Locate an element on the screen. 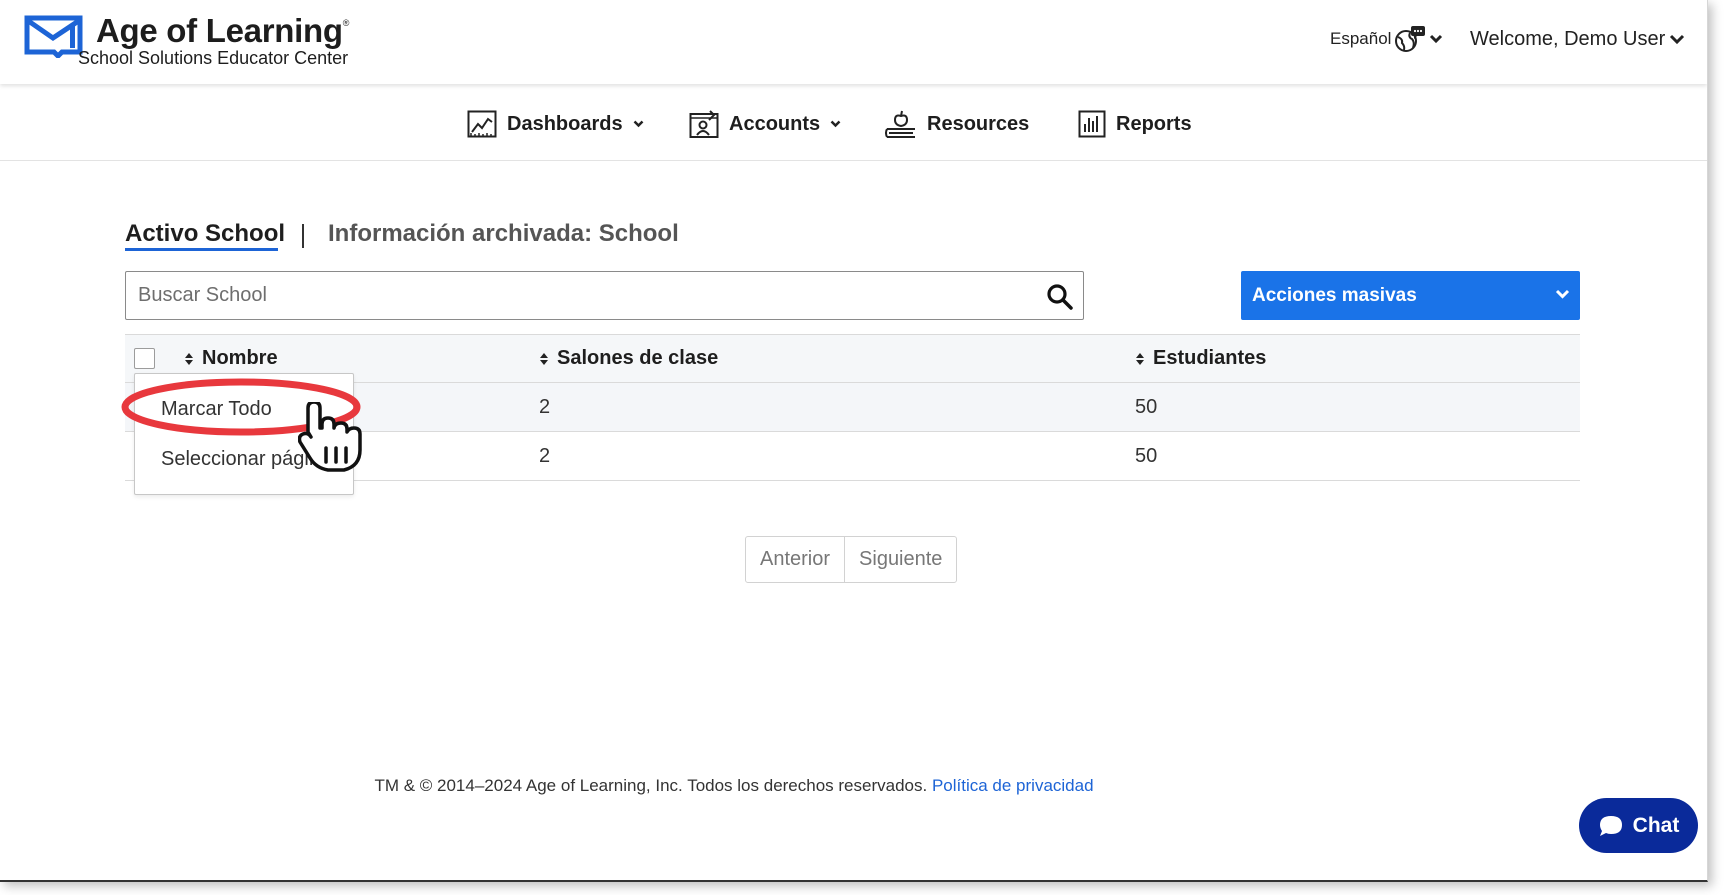  apple-books-icon is located at coordinates (900, 124).